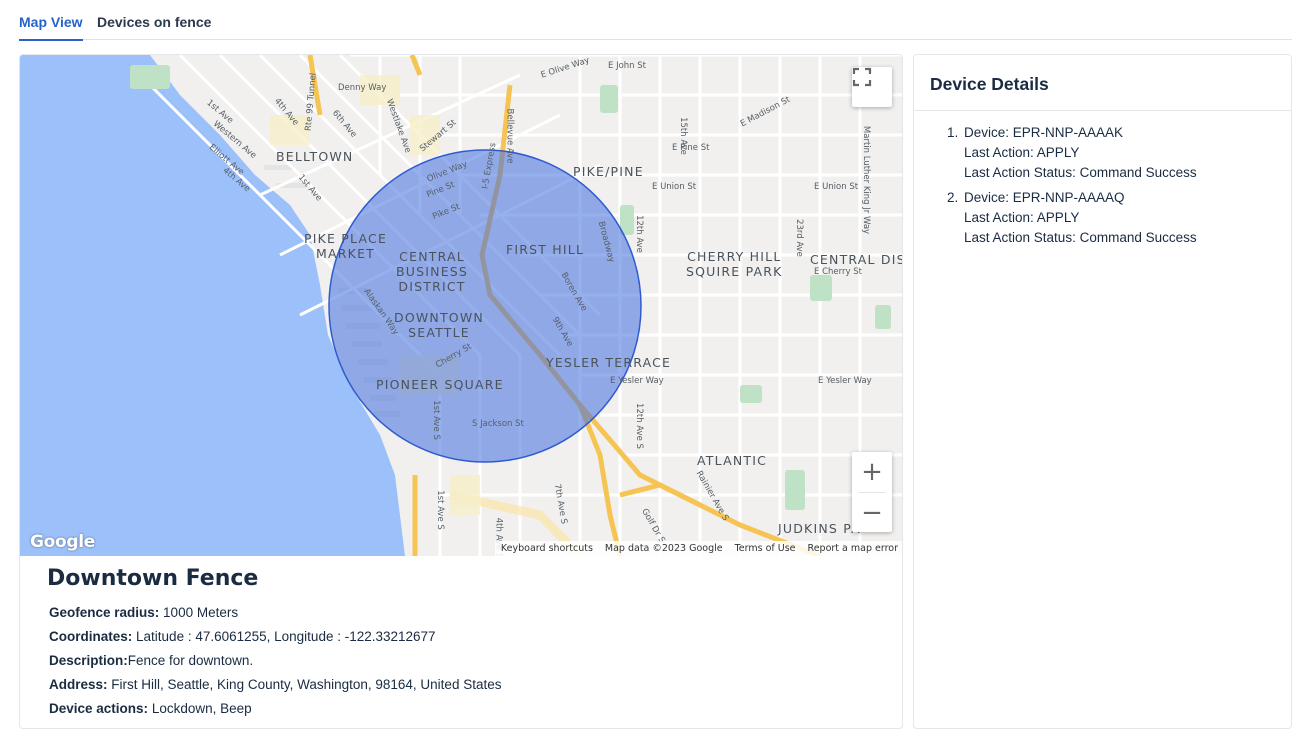 Image resolution: width=1312 pixels, height=744 pixels. I want to click on tab-devices-on-fence: Devices on fence, so click(154, 26).